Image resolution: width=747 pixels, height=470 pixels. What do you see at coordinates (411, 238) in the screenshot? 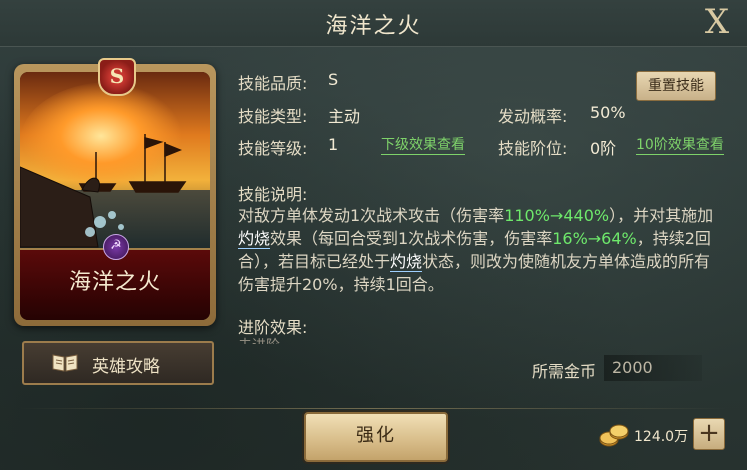
I see `desc-part4: 效果（每回合受到1次战术伤害，伤害率` at bounding box center [411, 238].